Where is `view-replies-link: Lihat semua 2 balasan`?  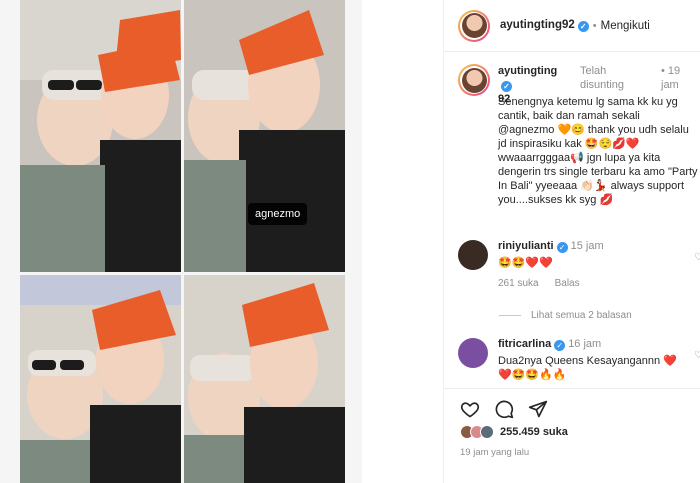 view-replies-link: Lihat semua 2 balasan is located at coordinates (565, 315).